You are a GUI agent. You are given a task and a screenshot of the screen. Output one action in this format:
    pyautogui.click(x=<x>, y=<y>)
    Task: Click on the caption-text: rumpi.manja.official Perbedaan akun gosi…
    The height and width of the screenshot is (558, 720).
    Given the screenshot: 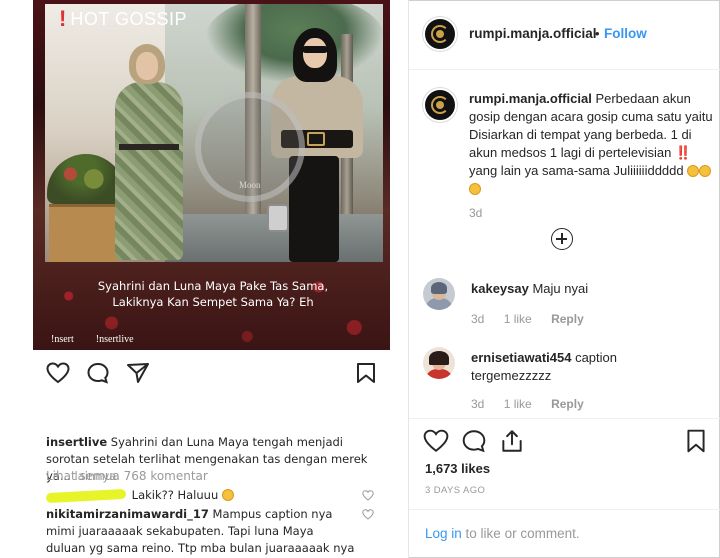 What is the action you would take?
    pyautogui.click(x=592, y=144)
    